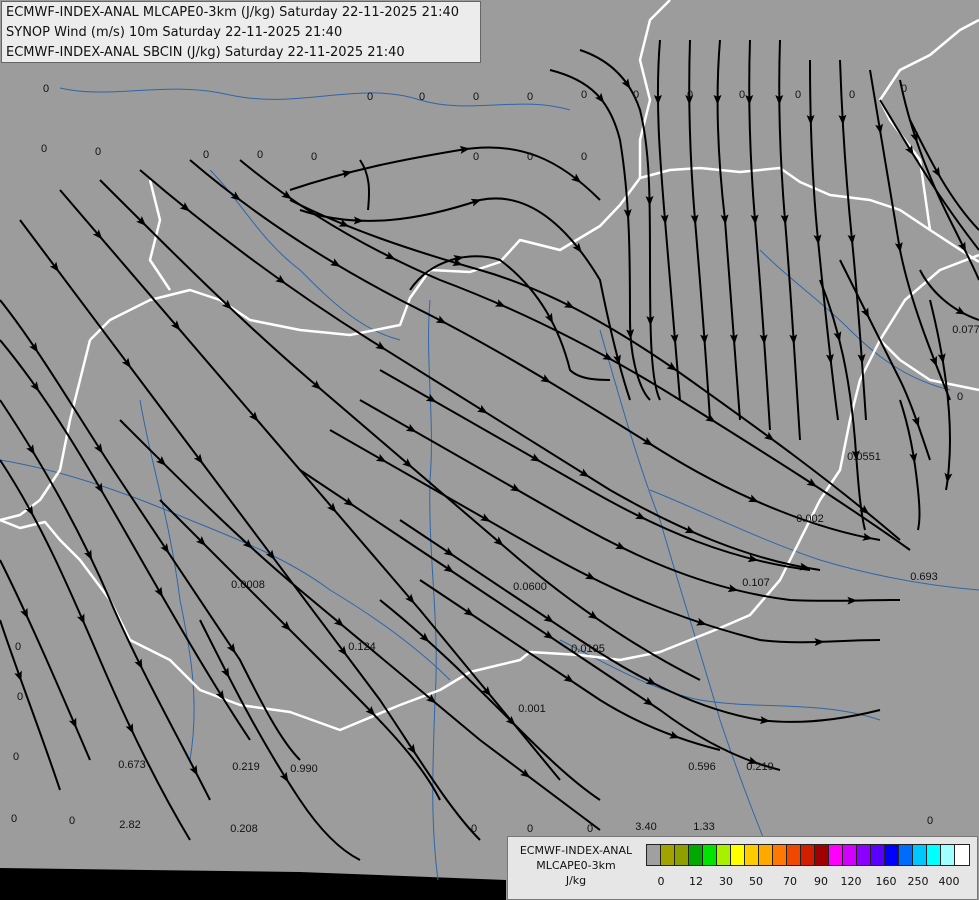  Describe the element at coordinates (790, 881) in the screenshot. I see `legend-tick-label: 70` at that location.